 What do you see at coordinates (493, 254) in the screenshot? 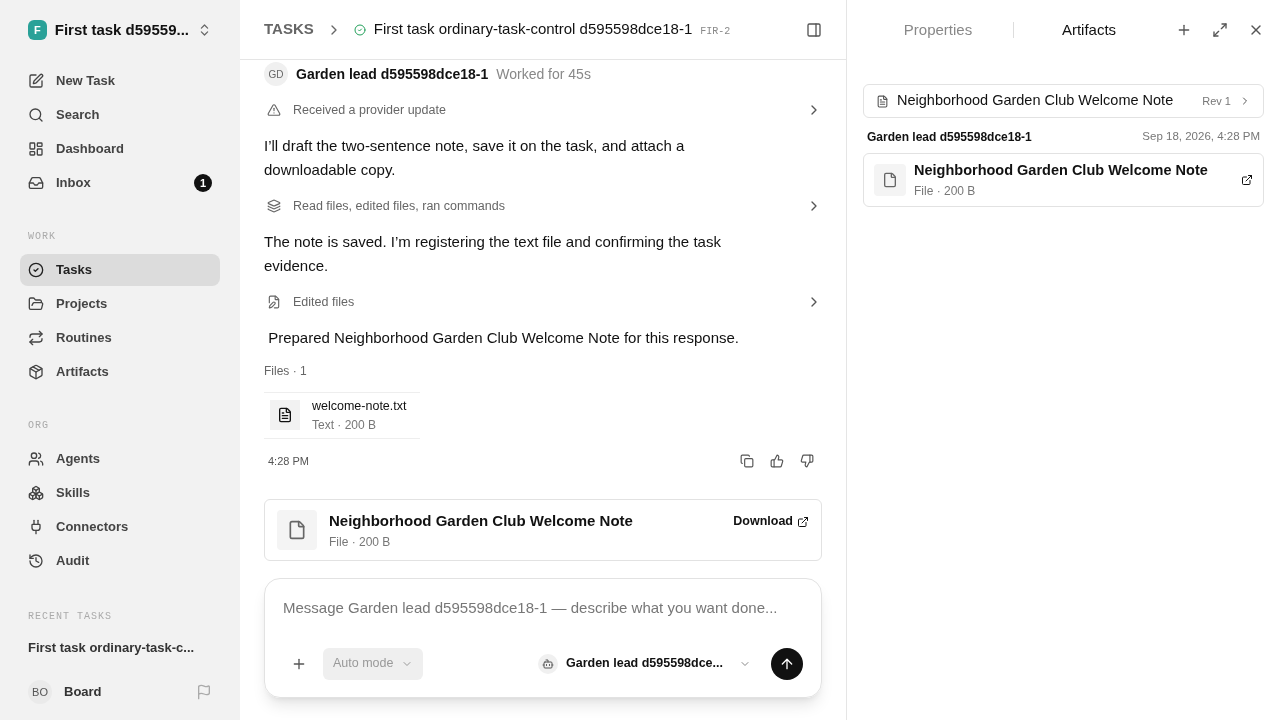
I see `message-text: The note is saved. I’m registering the text file and confirming the task evidence.` at bounding box center [493, 254].